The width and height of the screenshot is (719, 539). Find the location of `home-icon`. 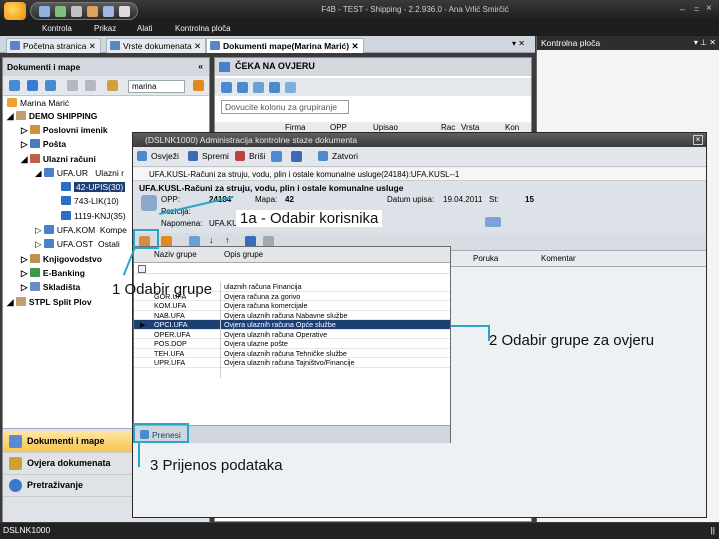

home-icon is located at coordinates (44, 11).